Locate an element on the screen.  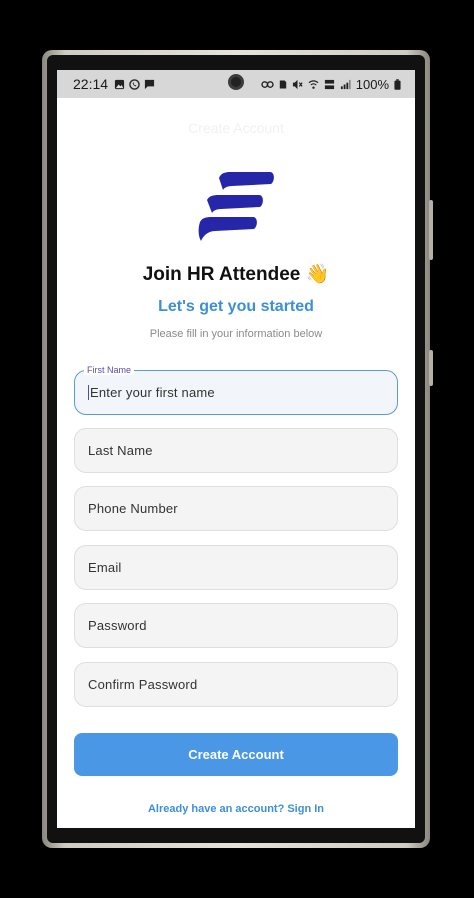
phone-number-field: Phone Number is located at coordinates (236, 508).